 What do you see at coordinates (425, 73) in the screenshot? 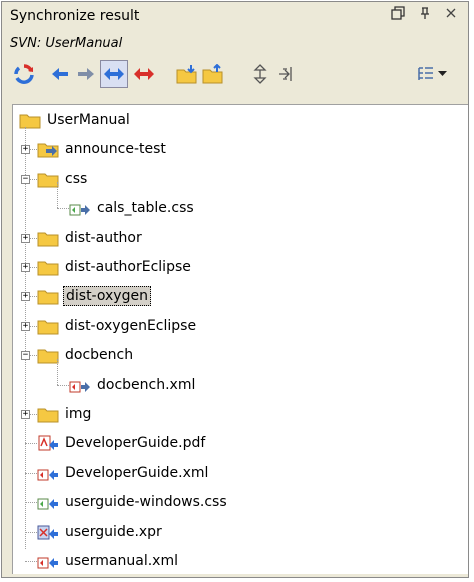
I see `tree-list-icon` at bounding box center [425, 73].